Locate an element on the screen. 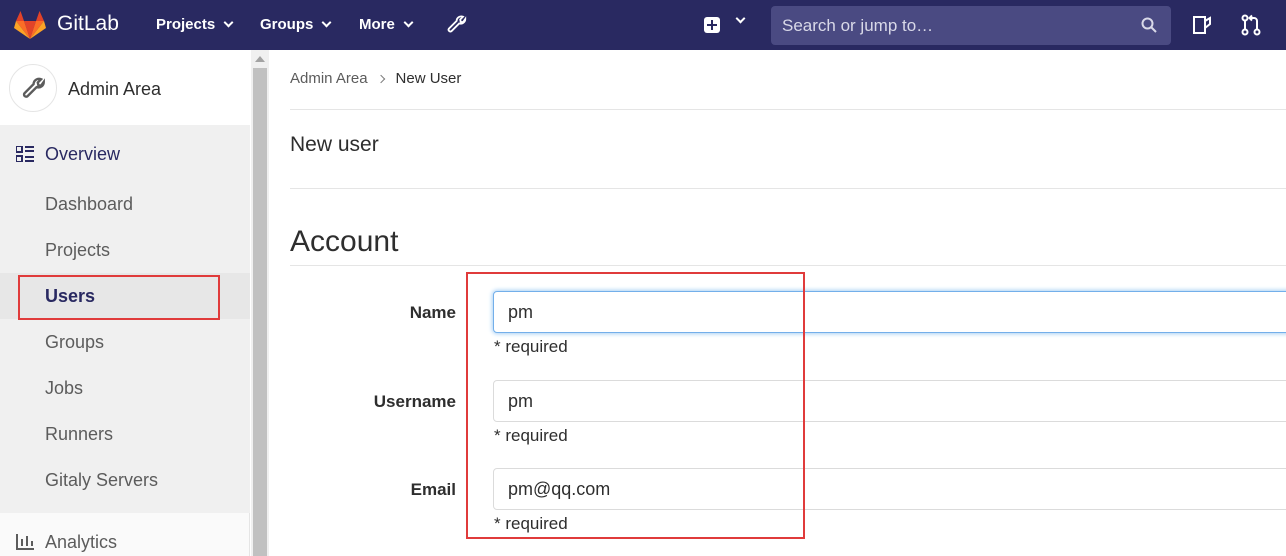 The image size is (1286, 556). sidebar-analytics-label: Analytics is located at coordinates (81, 542).